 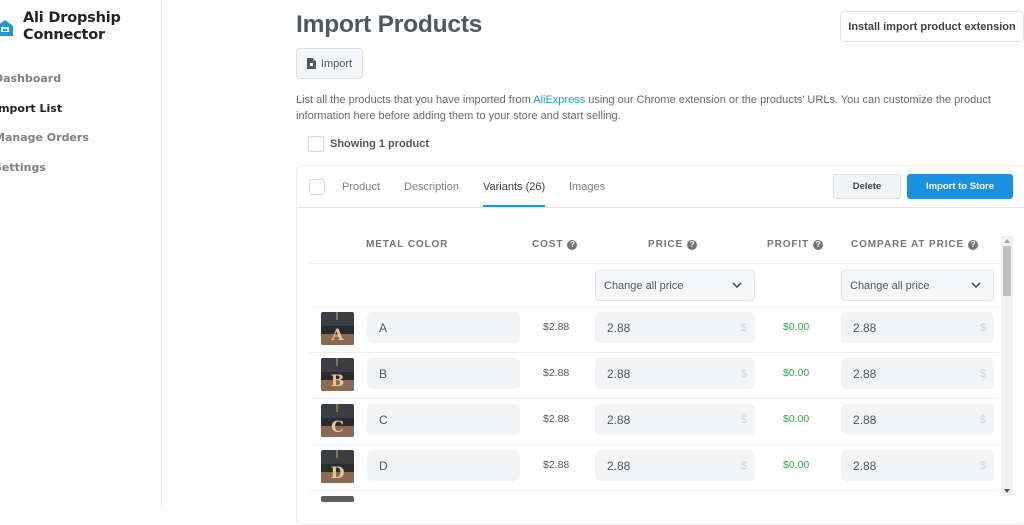 What do you see at coordinates (337, 334) in the screenshot?
I see `svg-text: A` at bounding box center [337, 334].